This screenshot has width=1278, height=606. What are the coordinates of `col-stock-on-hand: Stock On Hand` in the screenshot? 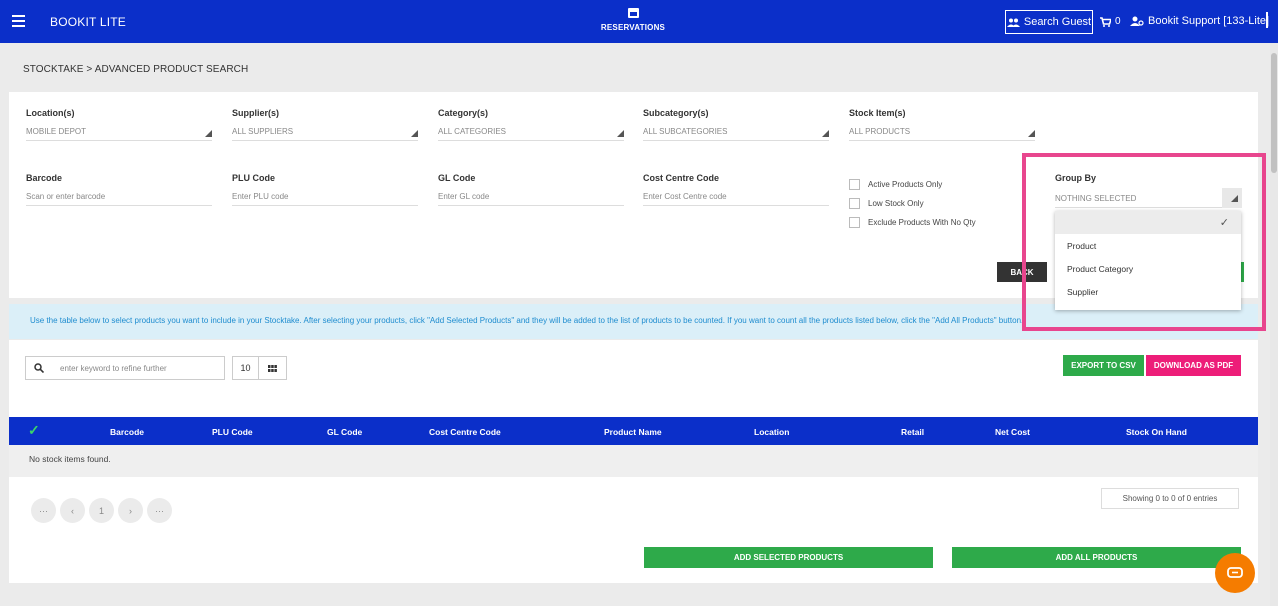 It's located at (1156, 432).